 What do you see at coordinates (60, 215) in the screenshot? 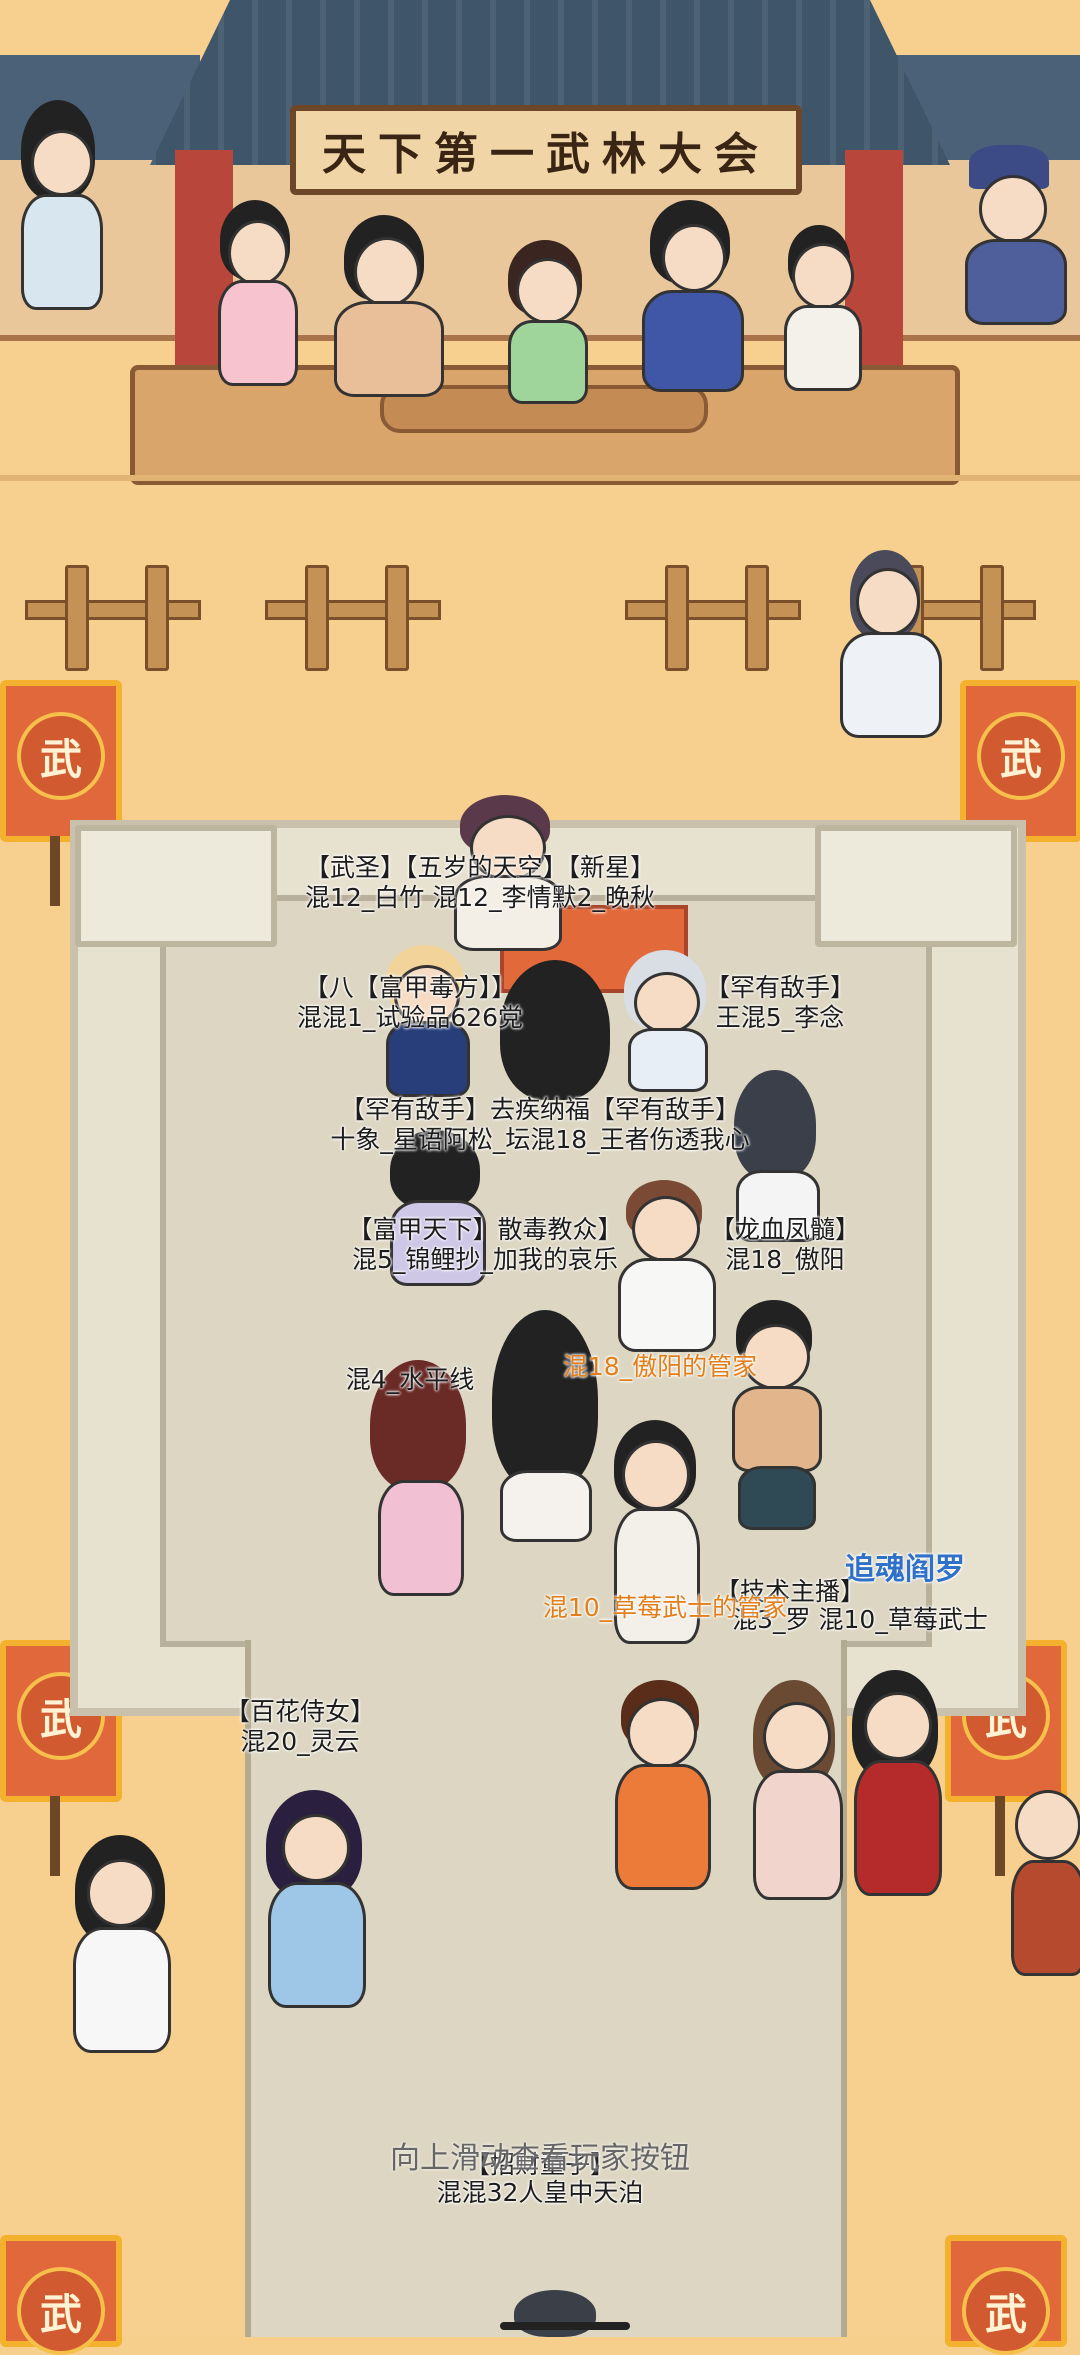
I see `npc-white-swordsman` at bounding box center [60, 215].